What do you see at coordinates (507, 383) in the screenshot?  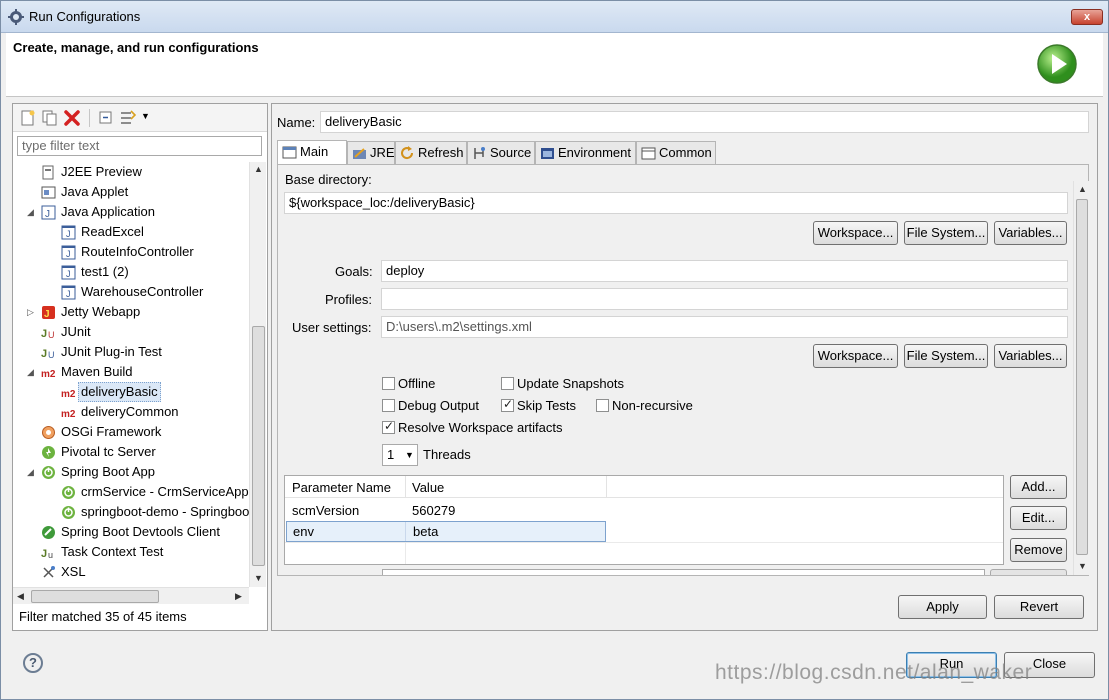 I see `update-snapshots-checkbox` at bounding box center [507, 383].